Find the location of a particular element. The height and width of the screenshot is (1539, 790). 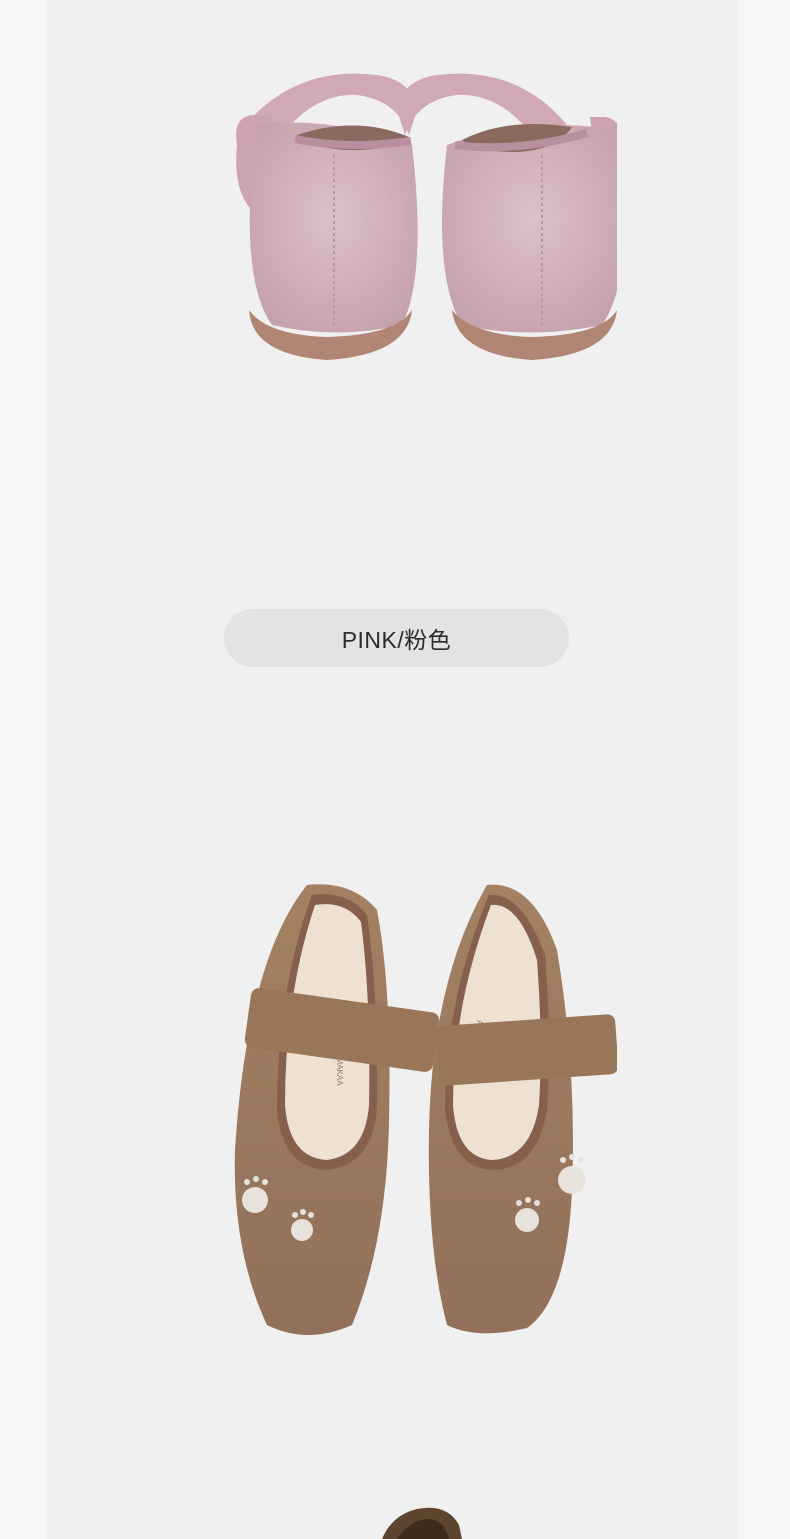

right-pink-shoe is located at coordinates (516, 216).